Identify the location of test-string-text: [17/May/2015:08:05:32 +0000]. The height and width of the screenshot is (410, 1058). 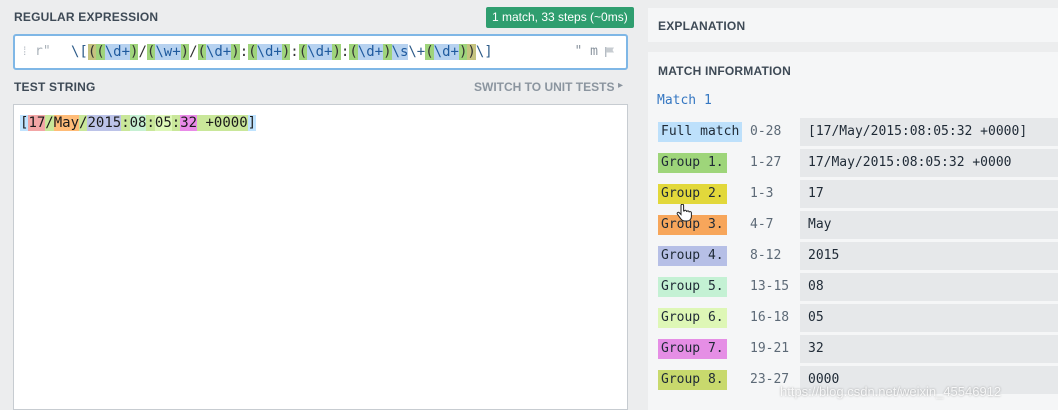
(138, 123).